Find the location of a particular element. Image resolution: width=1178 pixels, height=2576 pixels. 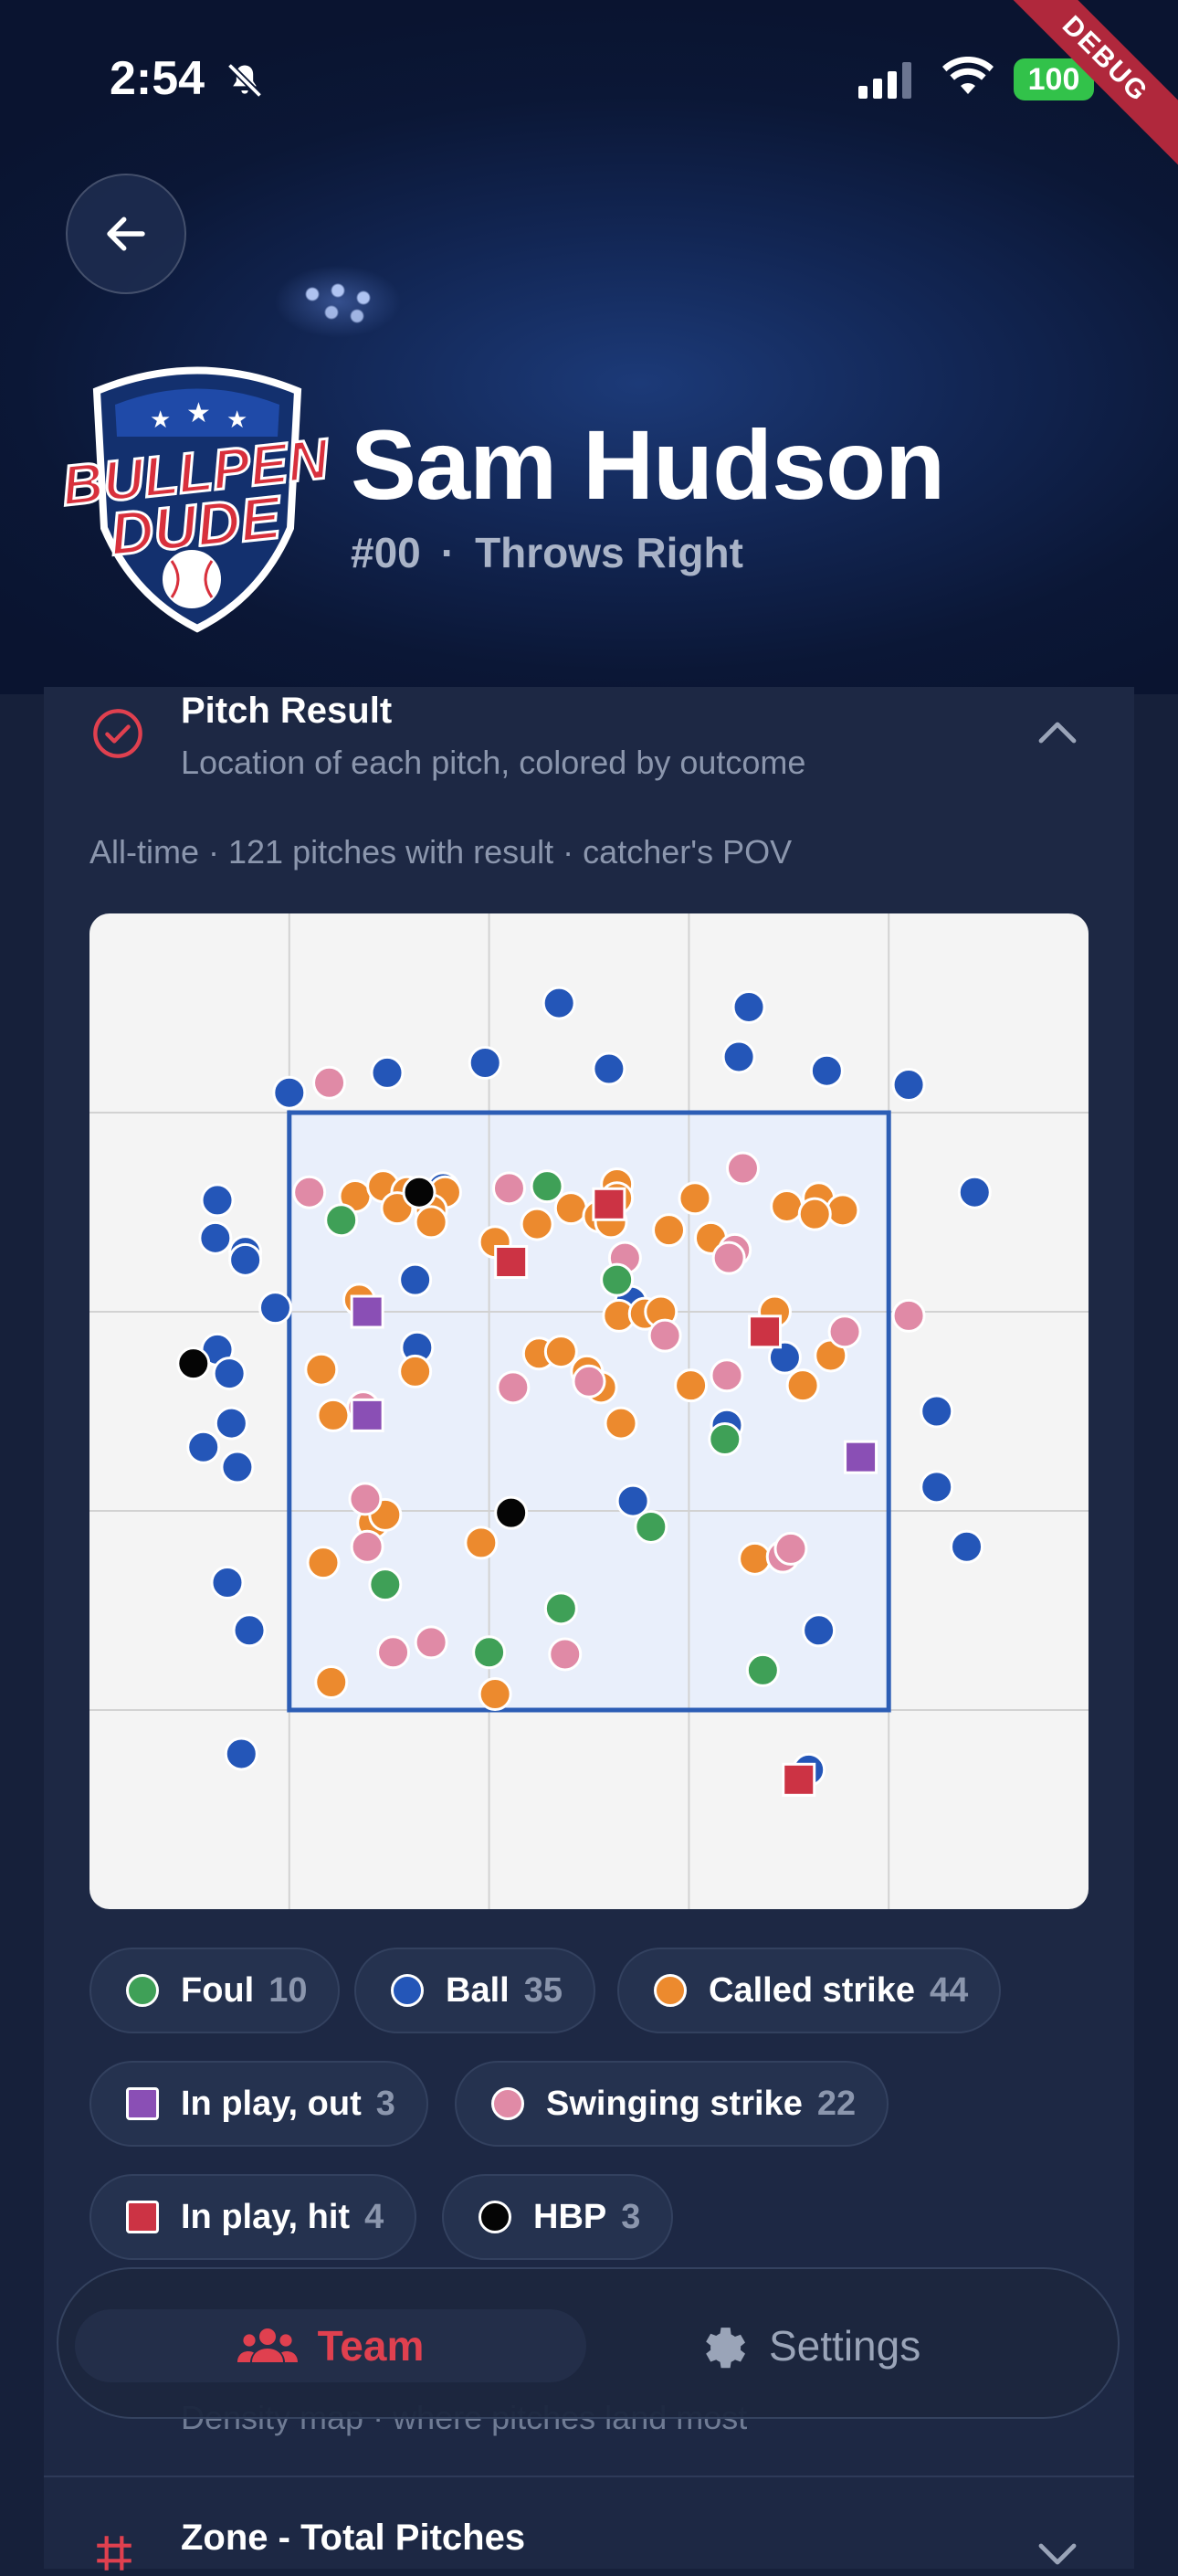

legend-count: 44 is located at coordinates (950, 1990).